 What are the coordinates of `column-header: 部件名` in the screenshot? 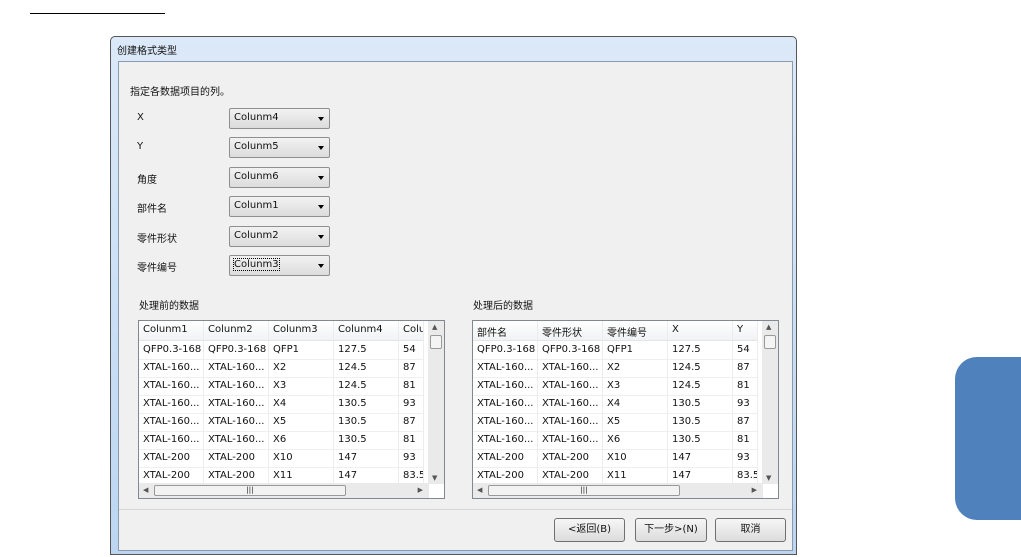 It's located at (505, 331).